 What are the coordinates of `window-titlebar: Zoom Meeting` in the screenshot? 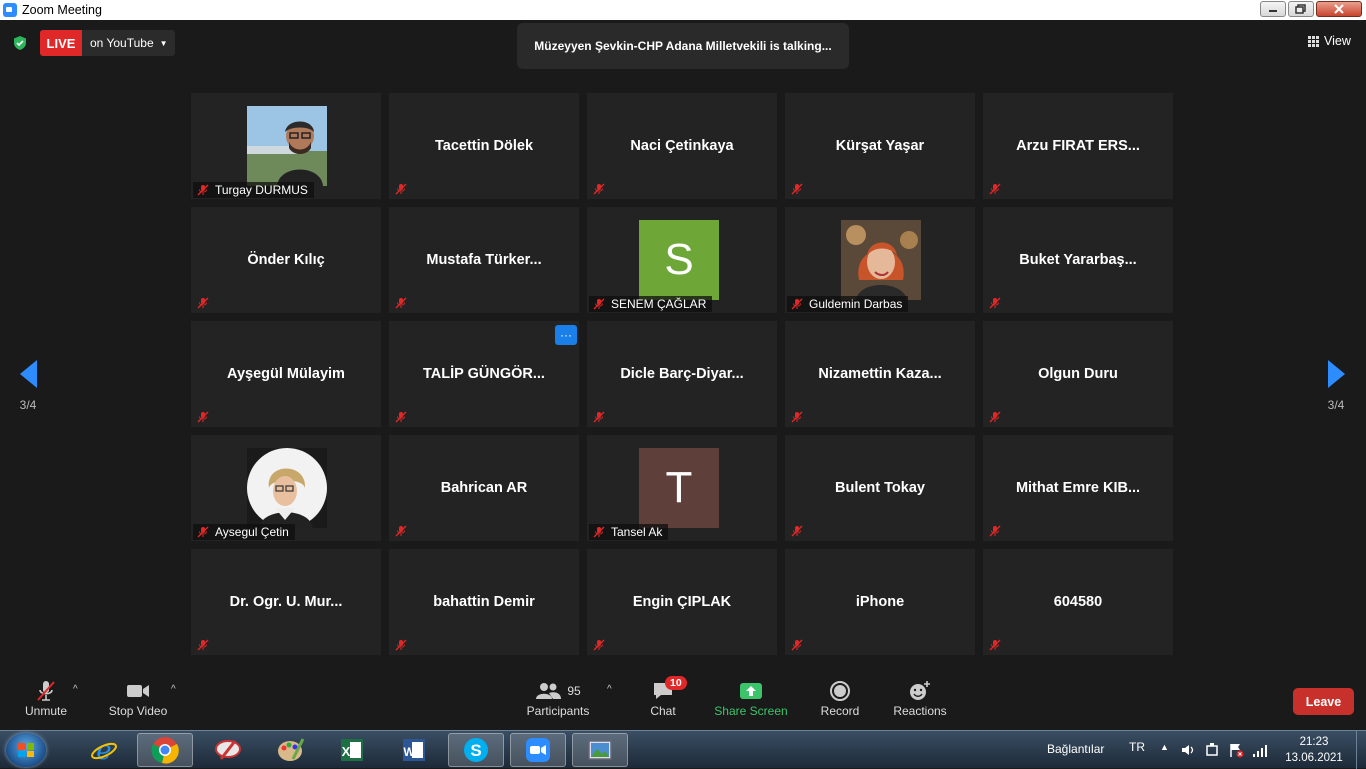 It's located at (683, 10).